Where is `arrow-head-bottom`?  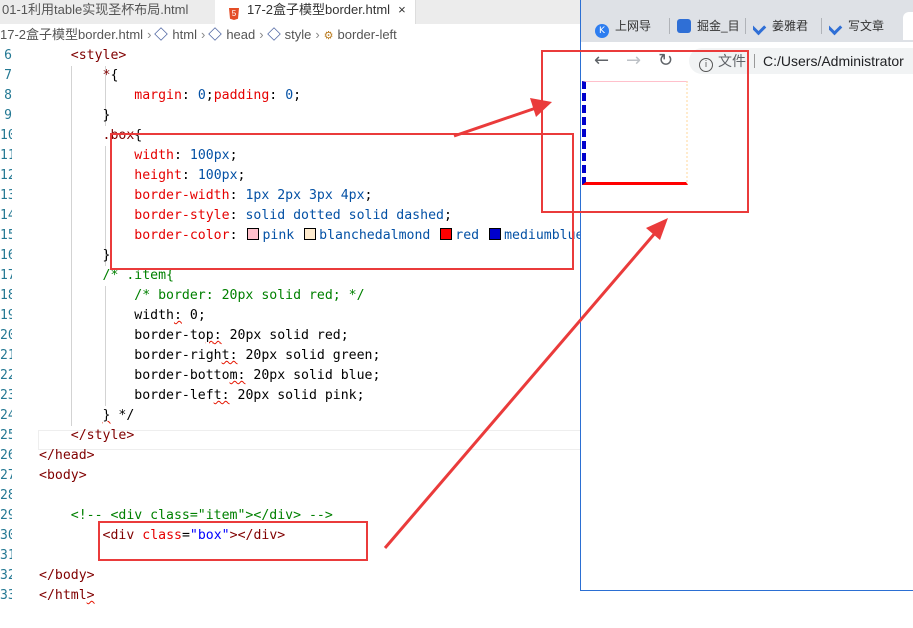
arrow-head-bottom is located at coordinates (657, 229).